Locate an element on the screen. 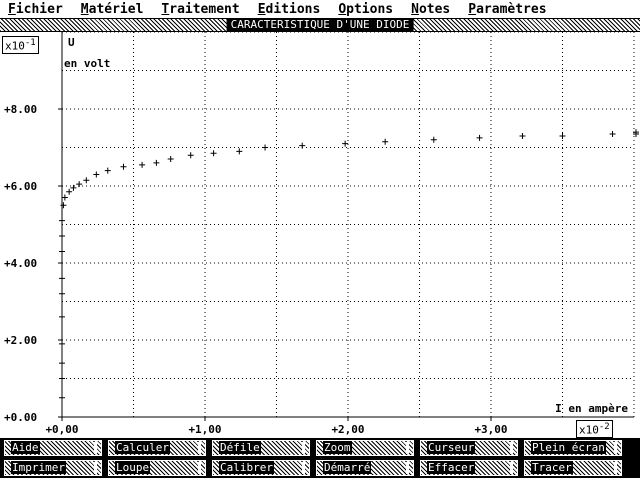  y-tick-label: +4.00 is located at coordinates (20, 263).